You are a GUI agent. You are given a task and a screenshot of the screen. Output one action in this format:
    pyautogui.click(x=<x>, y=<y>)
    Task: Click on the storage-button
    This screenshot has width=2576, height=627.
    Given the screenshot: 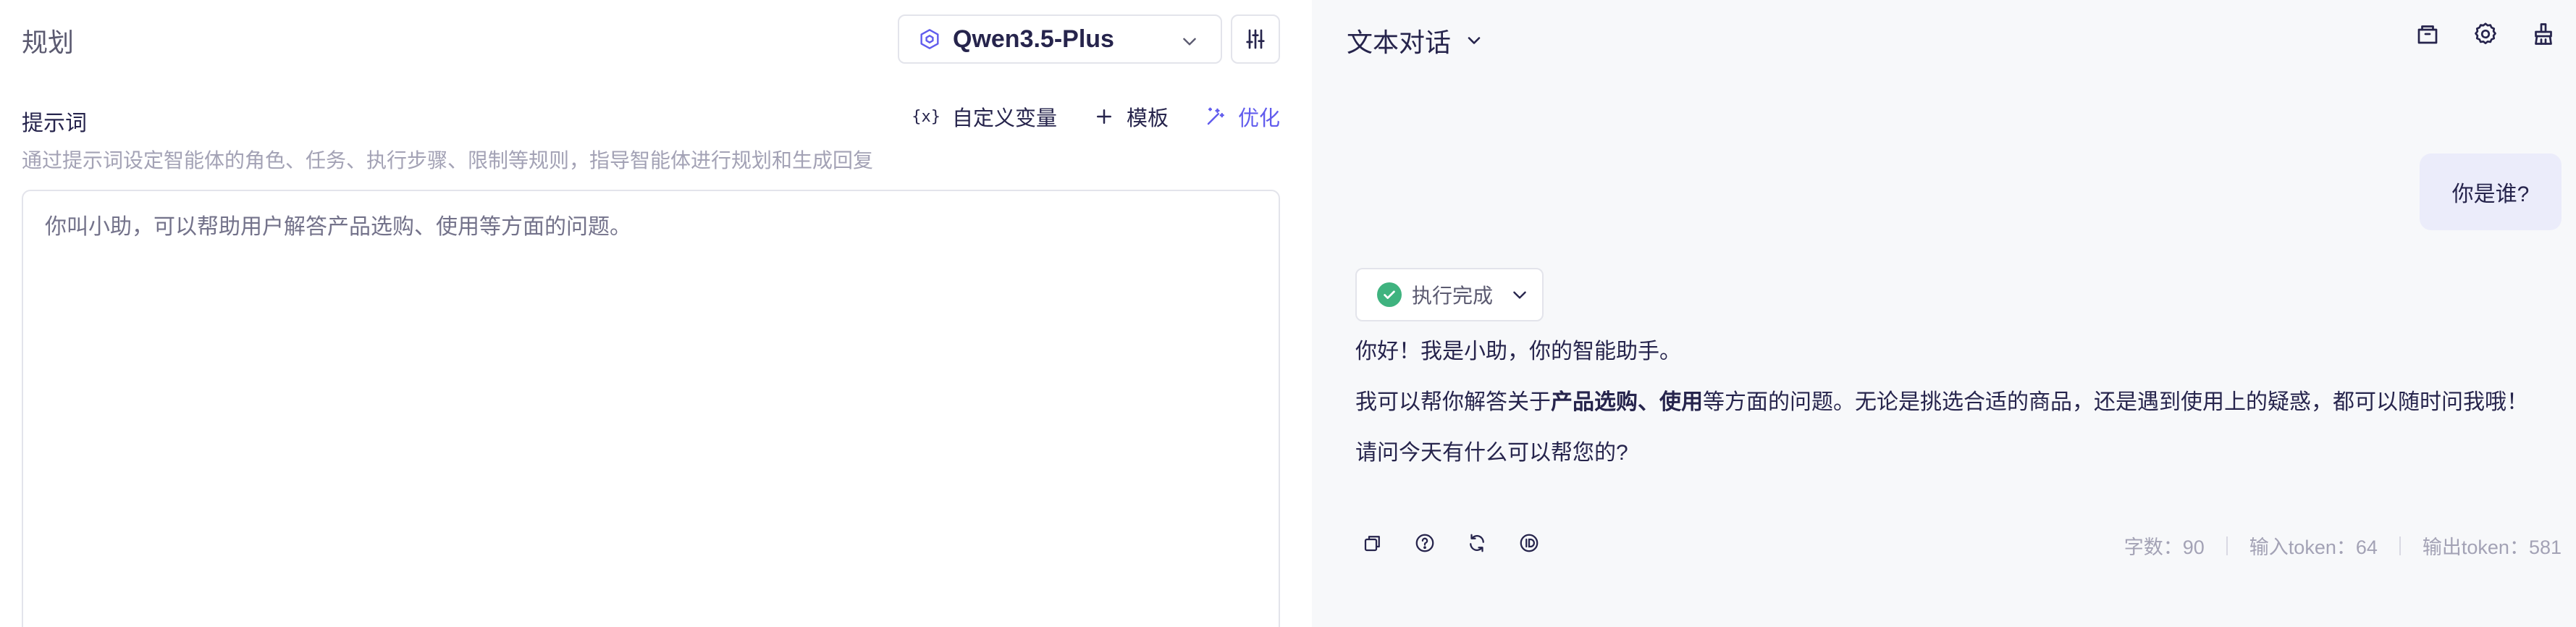 What is the action you would take?
    pyautogui.click(x=2427, y=34)
    